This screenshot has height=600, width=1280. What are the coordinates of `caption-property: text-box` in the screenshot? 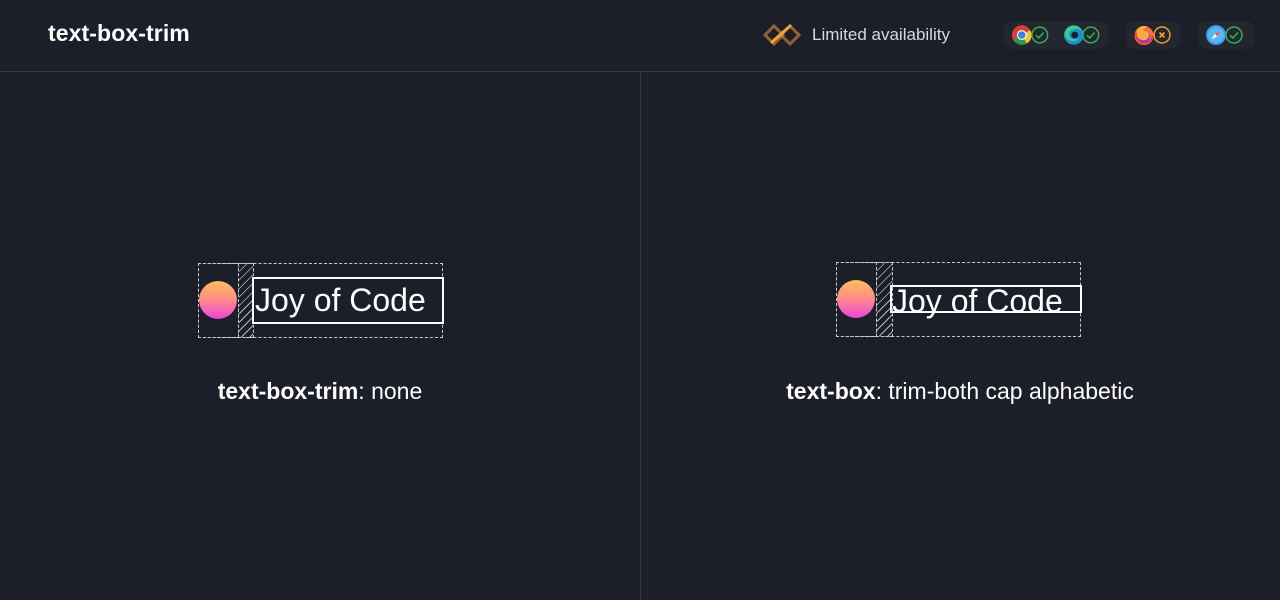 It's located at (831, 391).